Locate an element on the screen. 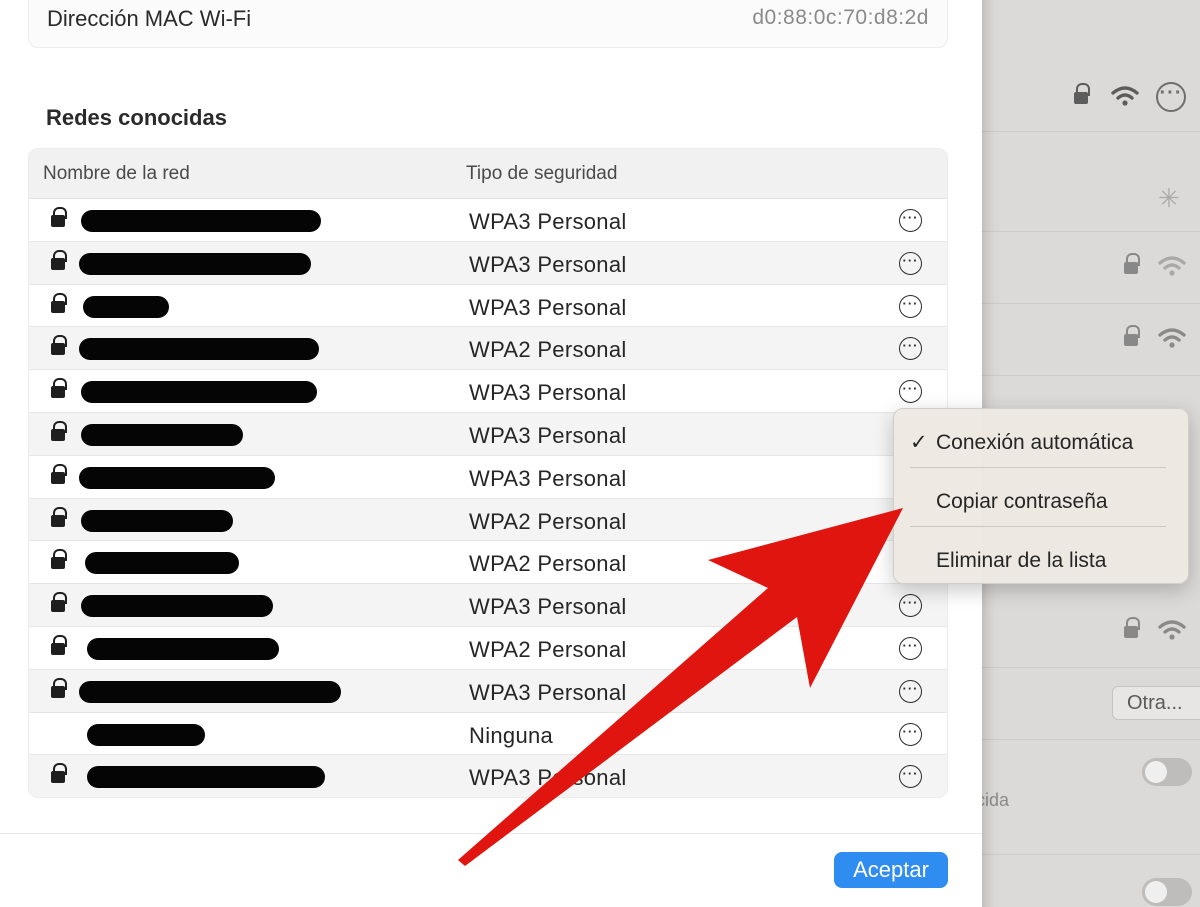 Image resolution: width=1200 pixels, height=907 pixels. bg-network-row is located at coordinates (1075, 182).